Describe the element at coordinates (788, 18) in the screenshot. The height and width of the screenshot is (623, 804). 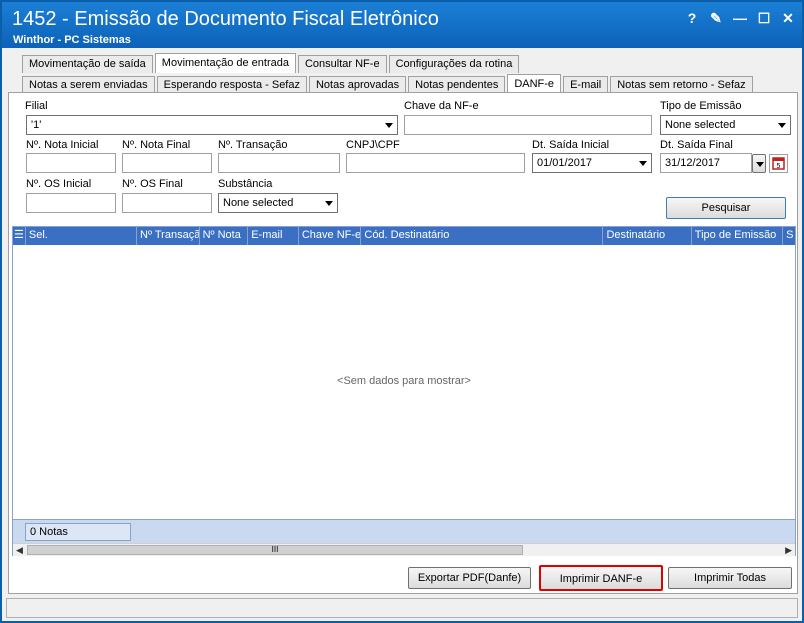
I see `close-icon: ✕` at that location.